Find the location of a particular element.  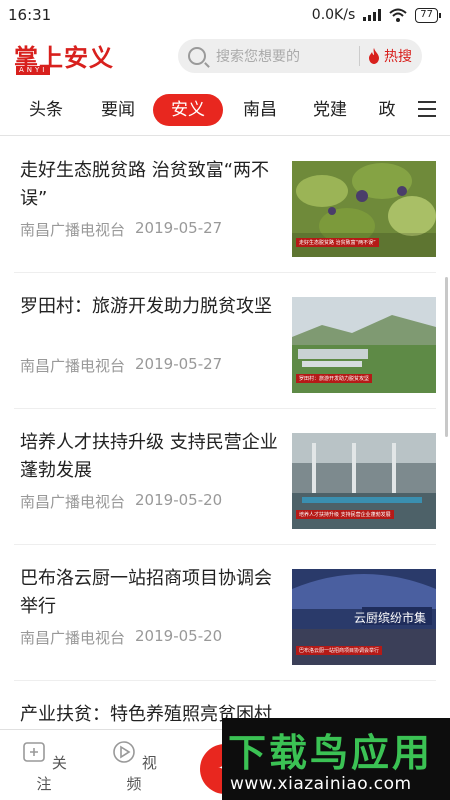

news-title: 巴布洛云厨一站招商项目协调会举行 is located at coordinates (151, 593).